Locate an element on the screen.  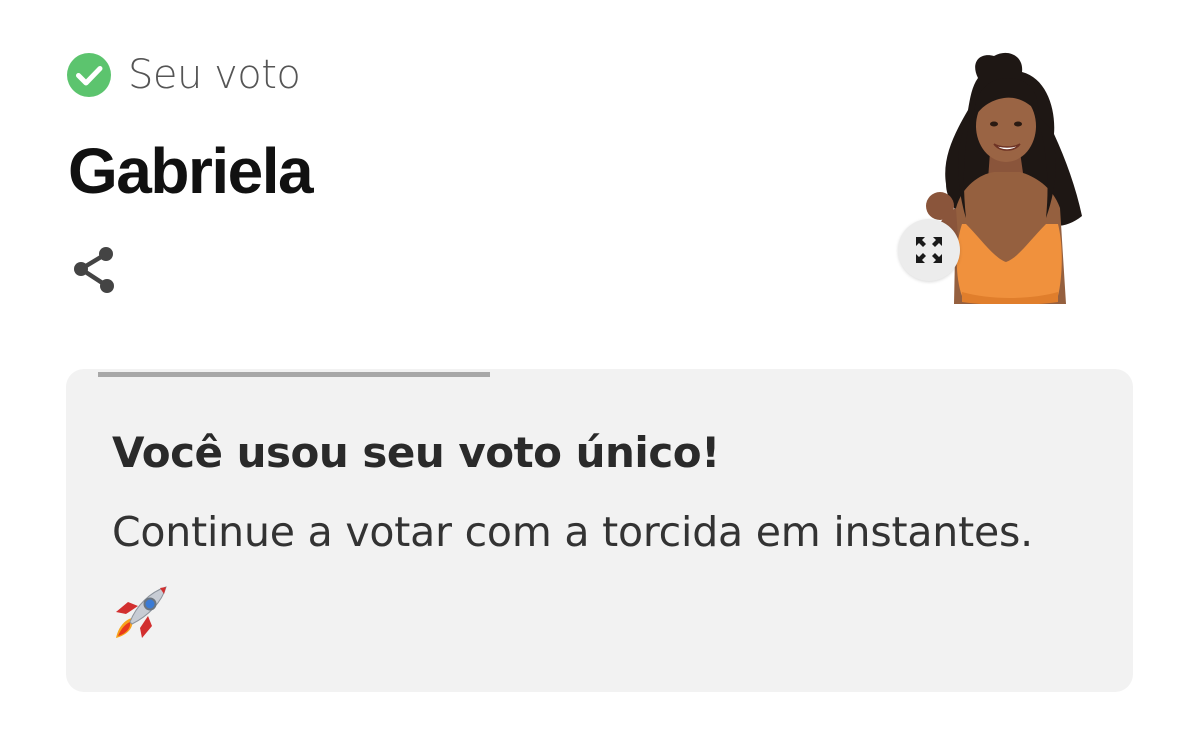
check-circle-icon is located at coordinates (89, 75).